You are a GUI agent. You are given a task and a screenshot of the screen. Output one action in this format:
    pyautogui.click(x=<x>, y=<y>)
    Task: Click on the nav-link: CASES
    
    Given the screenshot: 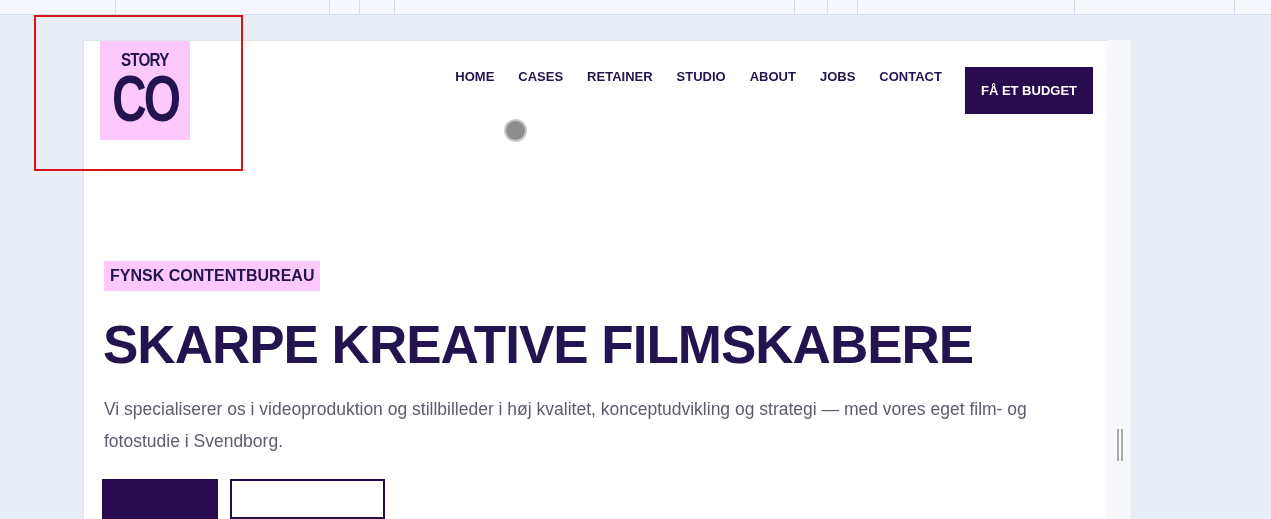 What is the action you would take?
    pyautogui.click(x=541, y=77)
    